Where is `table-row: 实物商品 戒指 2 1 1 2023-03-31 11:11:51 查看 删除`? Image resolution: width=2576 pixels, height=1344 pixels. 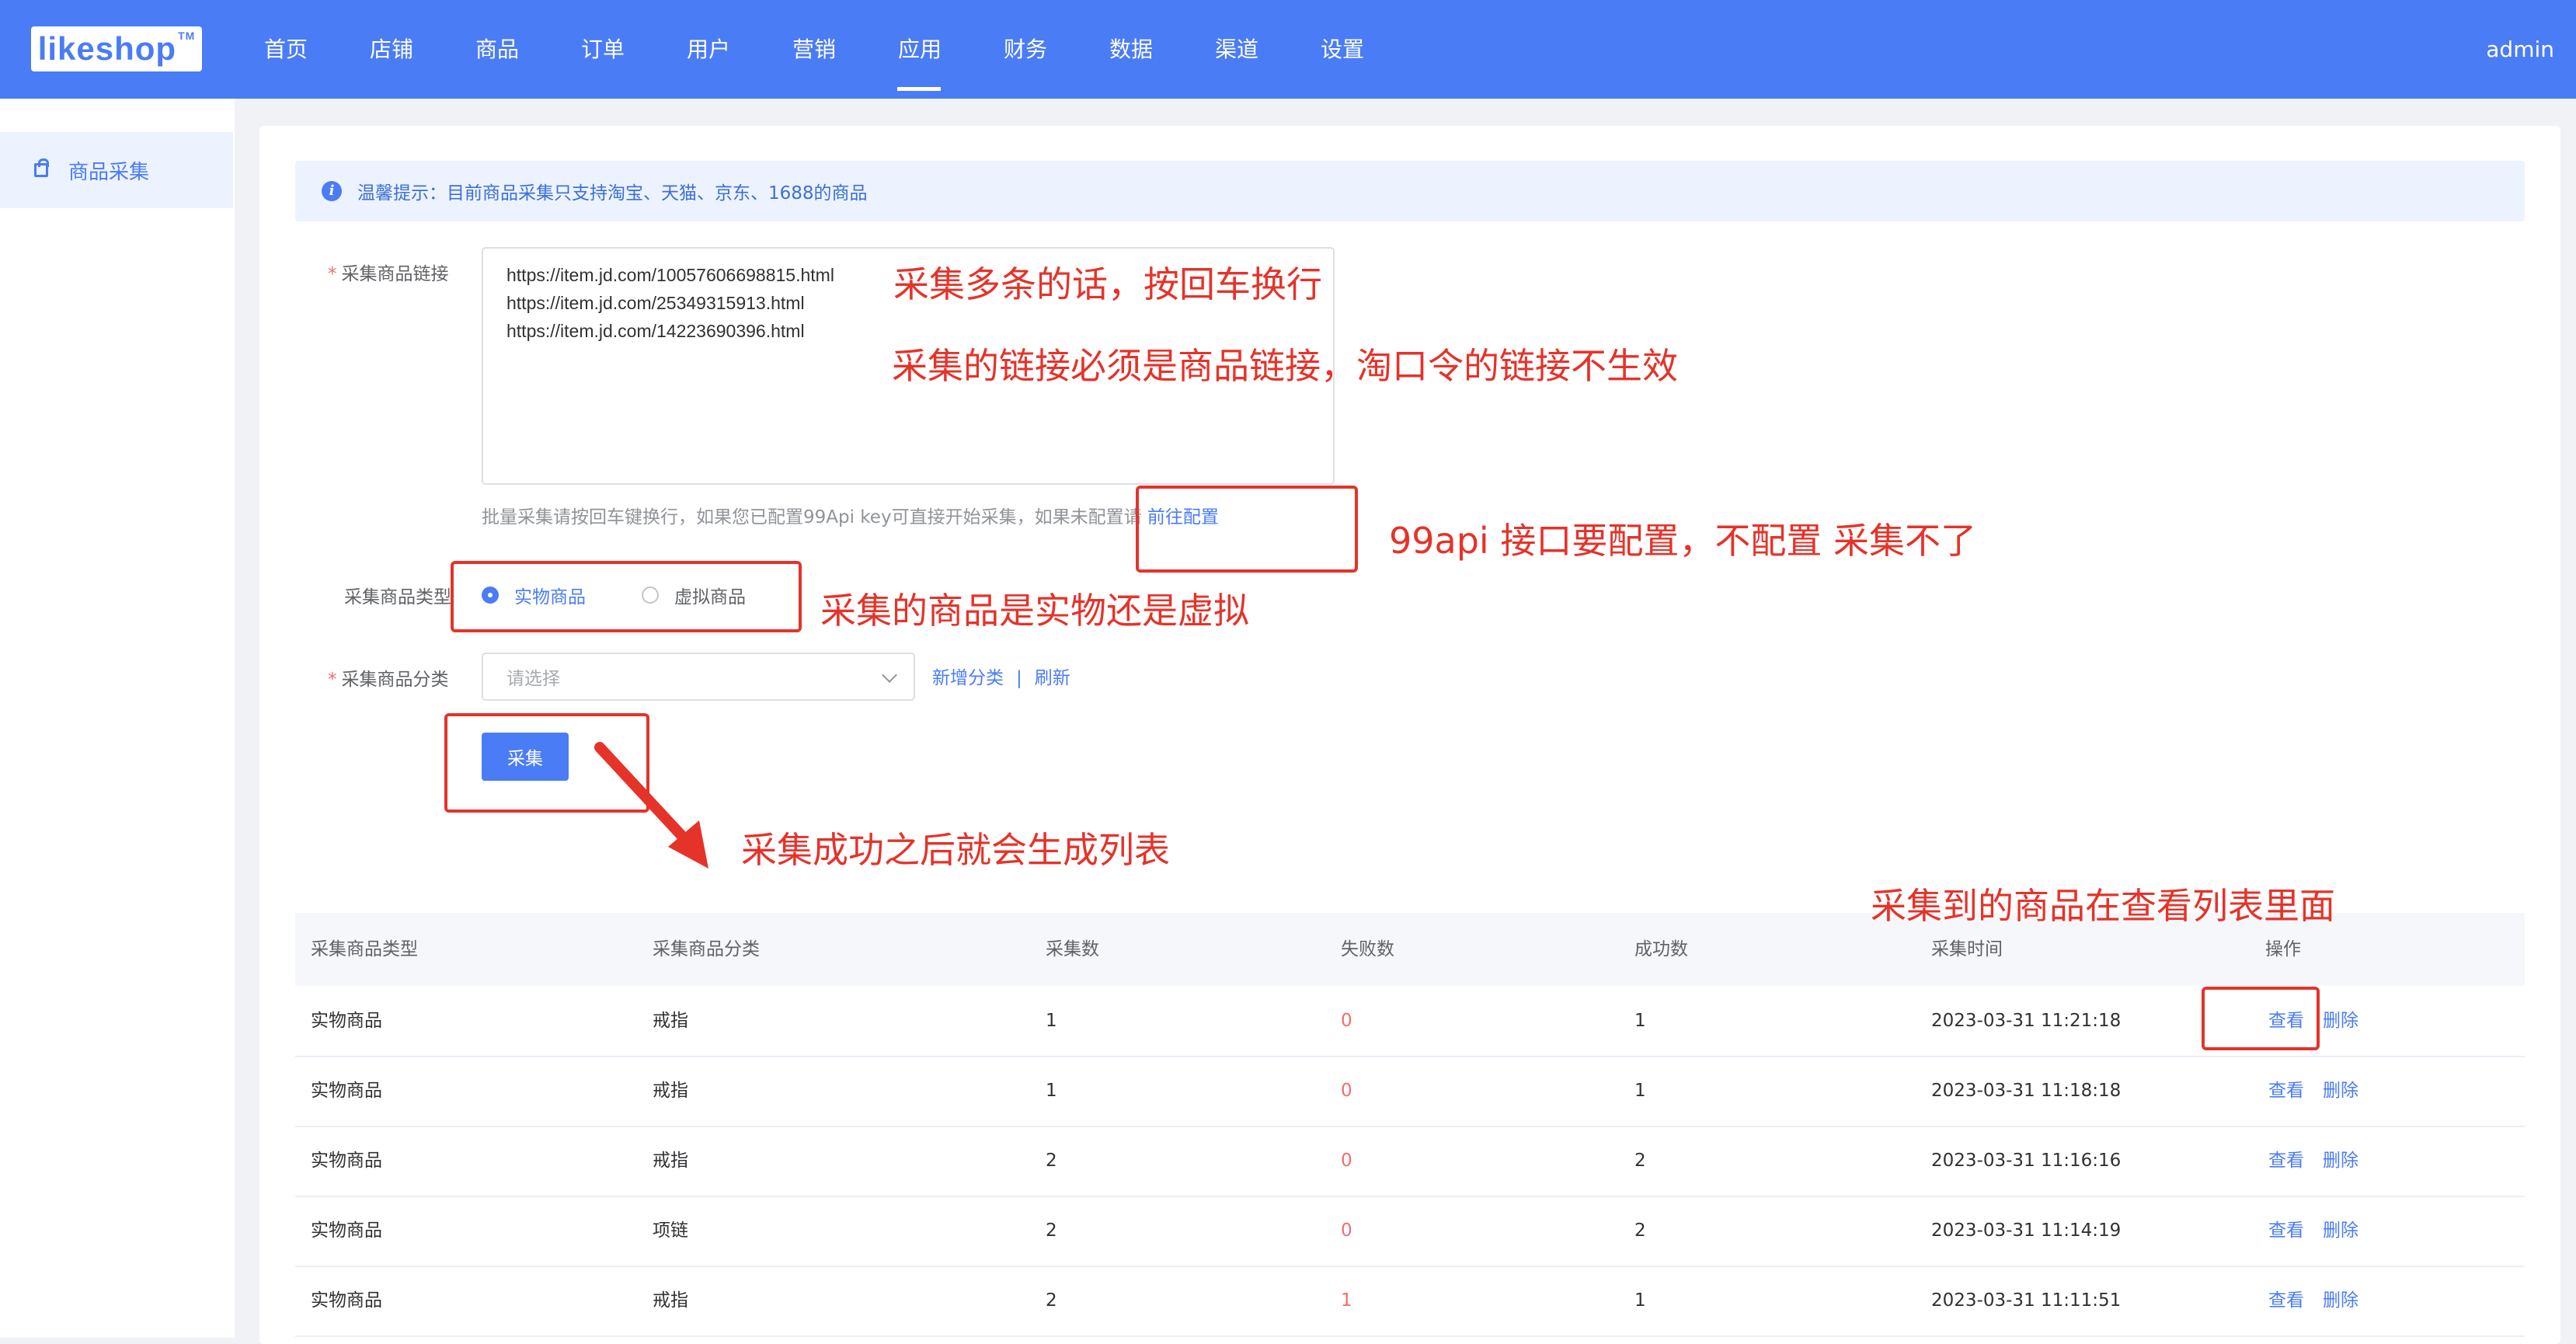 table-row: 实物商品 戒指 2 1 1 2023-03-31 11:11:51 查看 删除 is located at coordinates (1410, 1301).